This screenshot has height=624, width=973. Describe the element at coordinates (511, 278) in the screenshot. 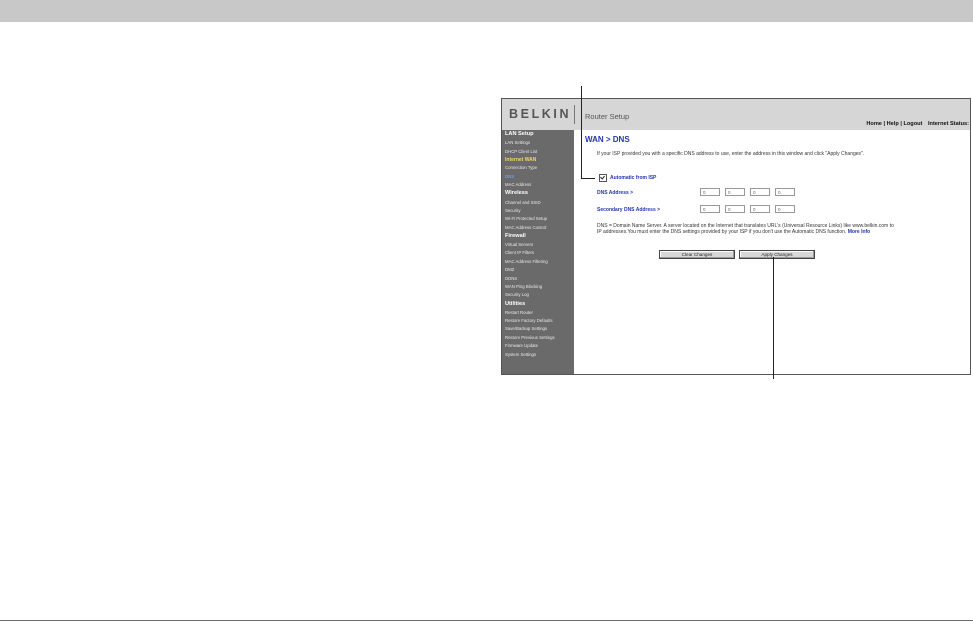

I see `sidebar-item-ddns: DDNS` at that location.